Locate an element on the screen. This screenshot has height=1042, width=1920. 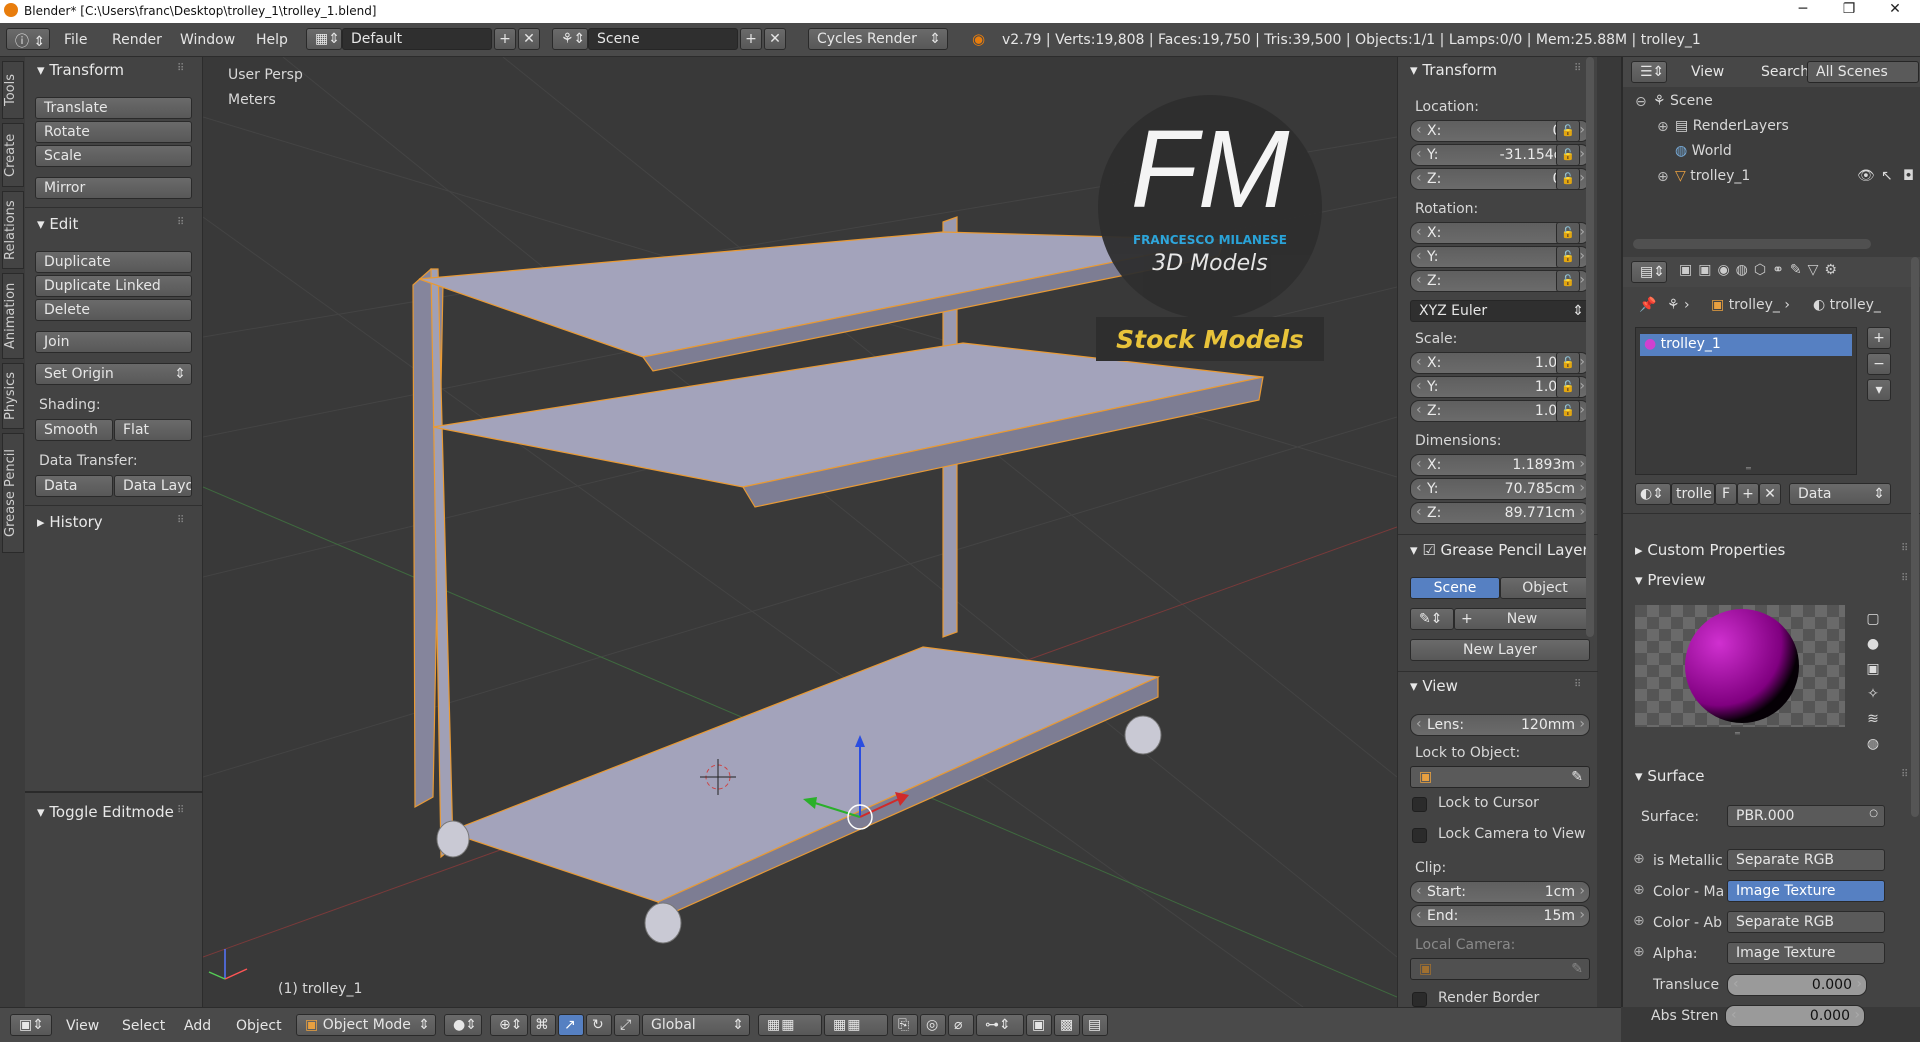
outliner-view-menu: View is located at coordinates (1707, 72).